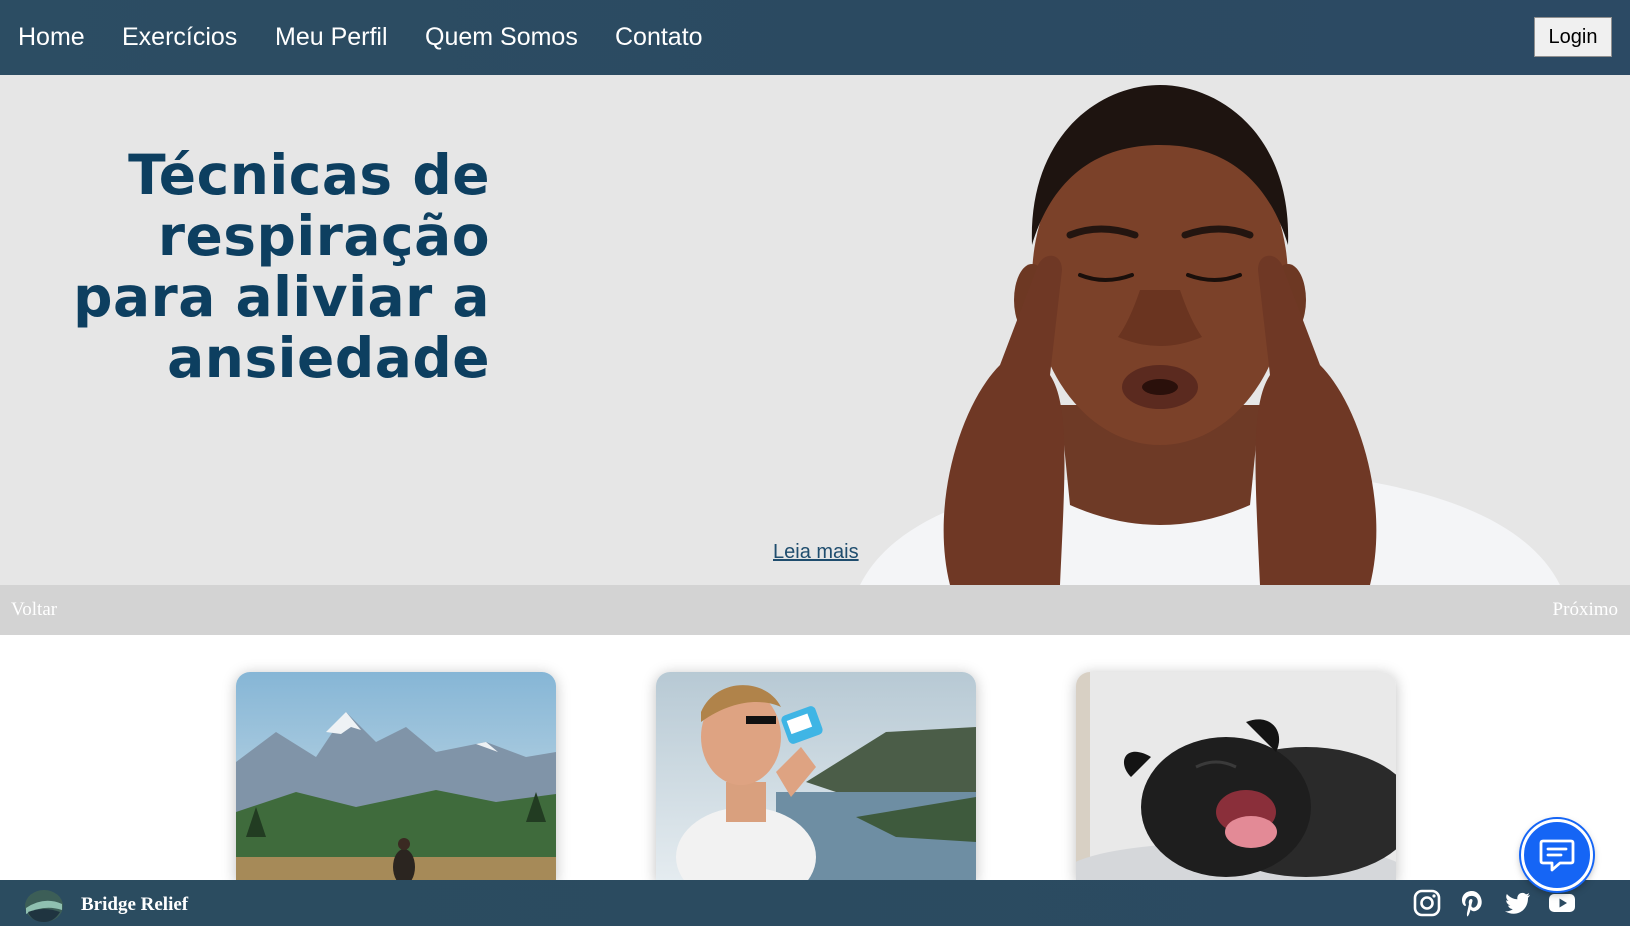  I want to click on nav-link-quem-somos: Quem Somos, so click(501, 37).